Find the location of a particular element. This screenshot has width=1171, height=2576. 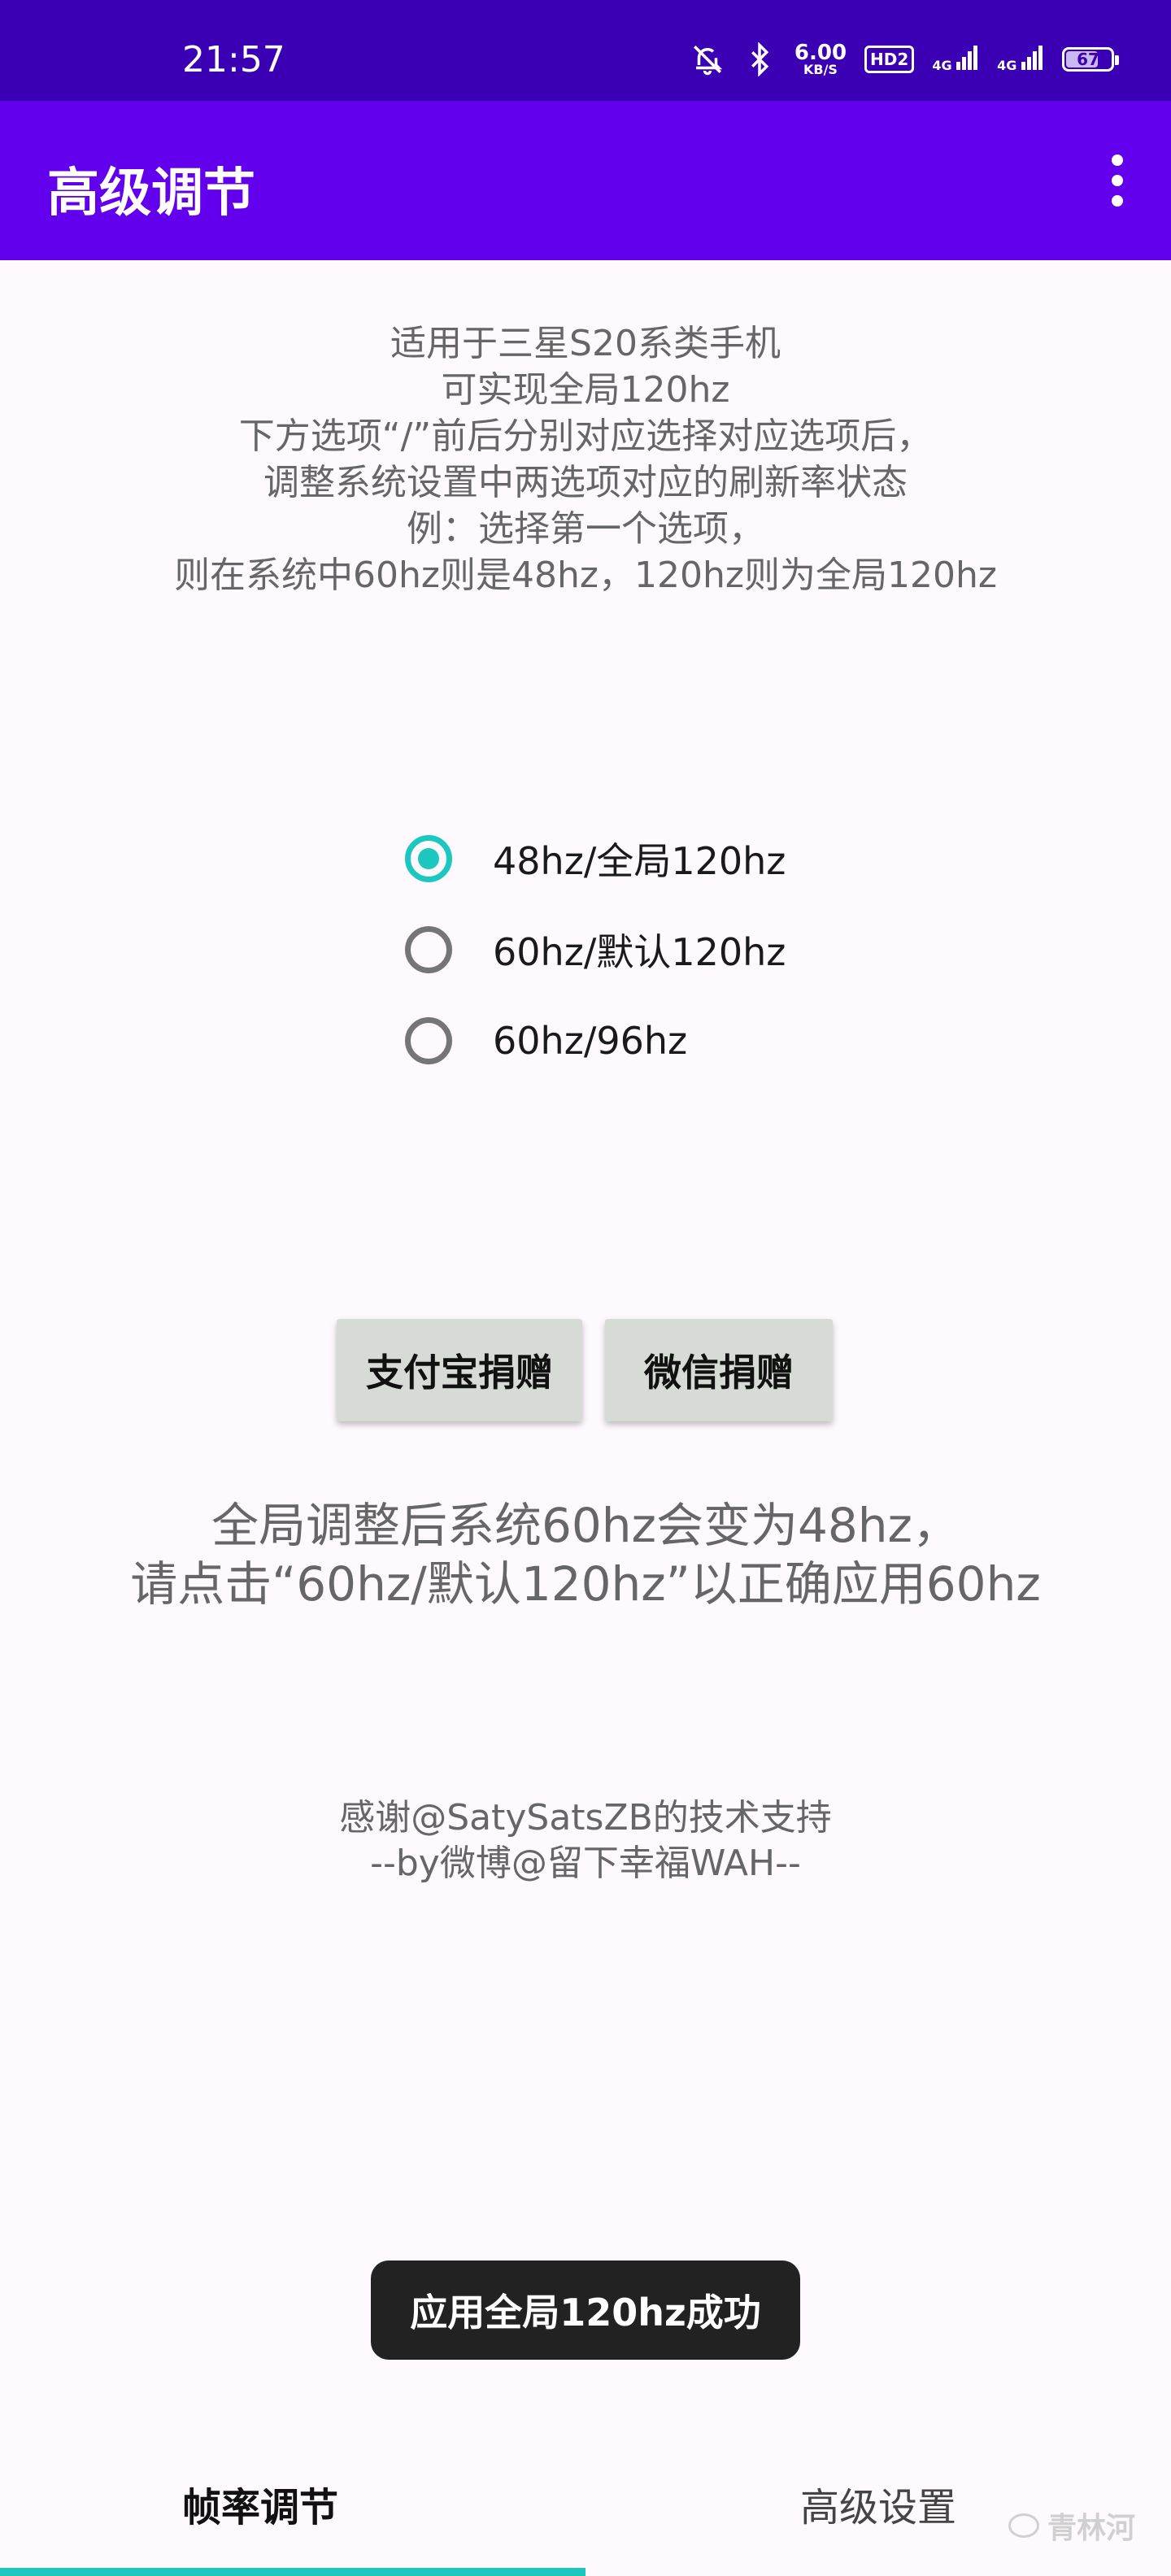

app-title: 高级调节 is located at coordinates (151, 193).